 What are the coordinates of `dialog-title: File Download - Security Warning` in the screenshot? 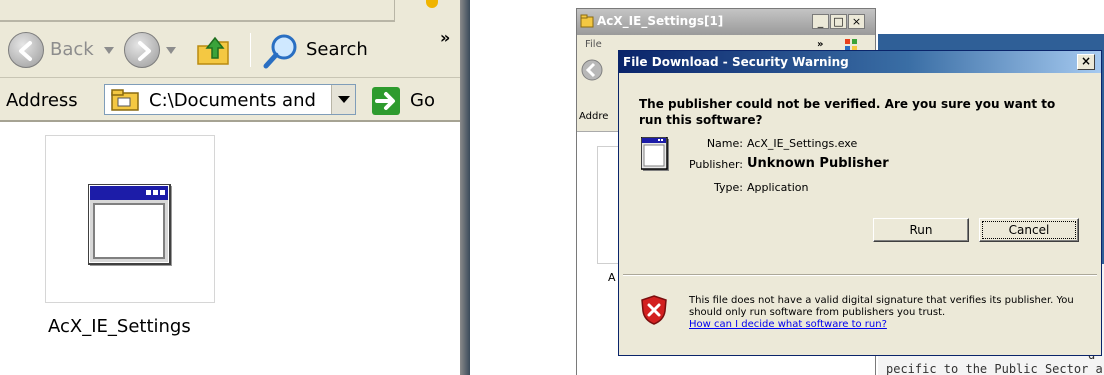 It's located at (736, 62).